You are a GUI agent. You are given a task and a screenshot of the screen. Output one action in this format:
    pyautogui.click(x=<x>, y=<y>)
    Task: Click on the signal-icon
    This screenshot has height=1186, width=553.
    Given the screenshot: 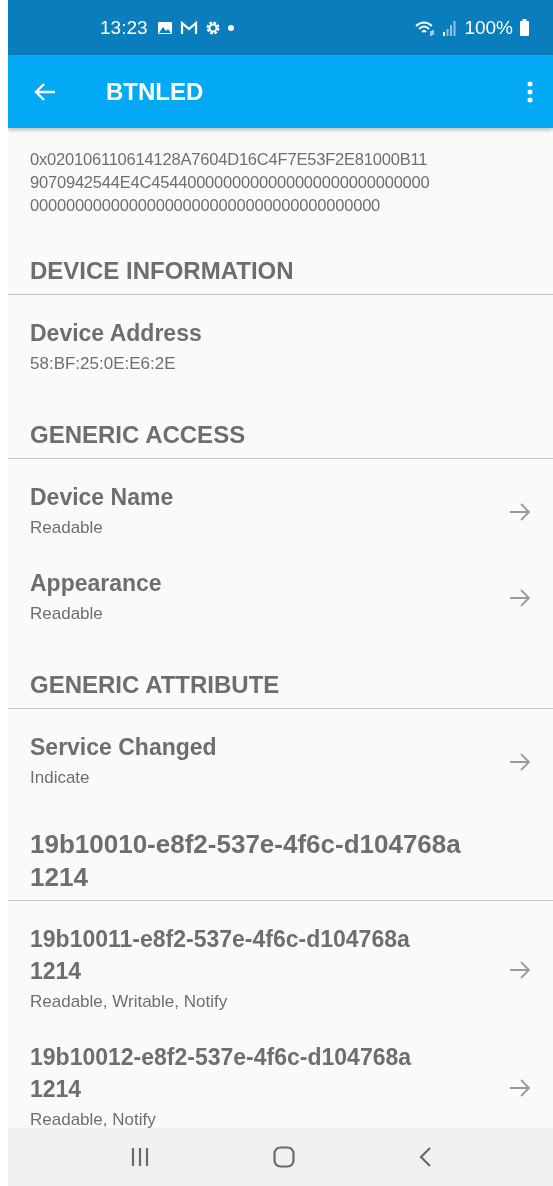 What is the action you would take?
    pyautogui.click(x=450, y=27)
    